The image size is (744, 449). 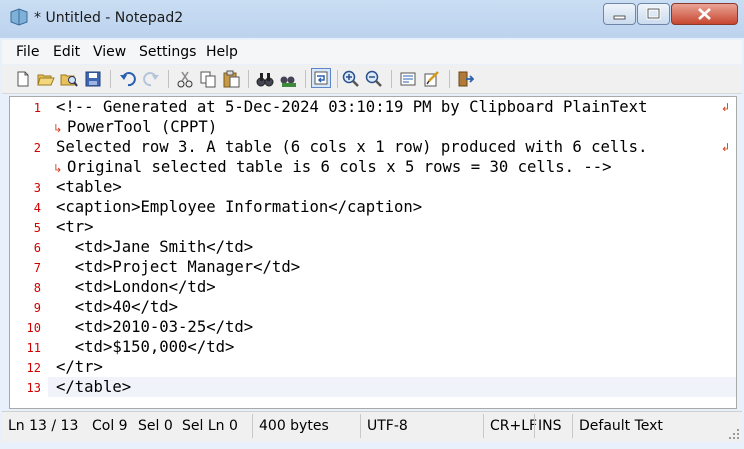 I want to click on line-number: 1, so click(x=37, y=108).